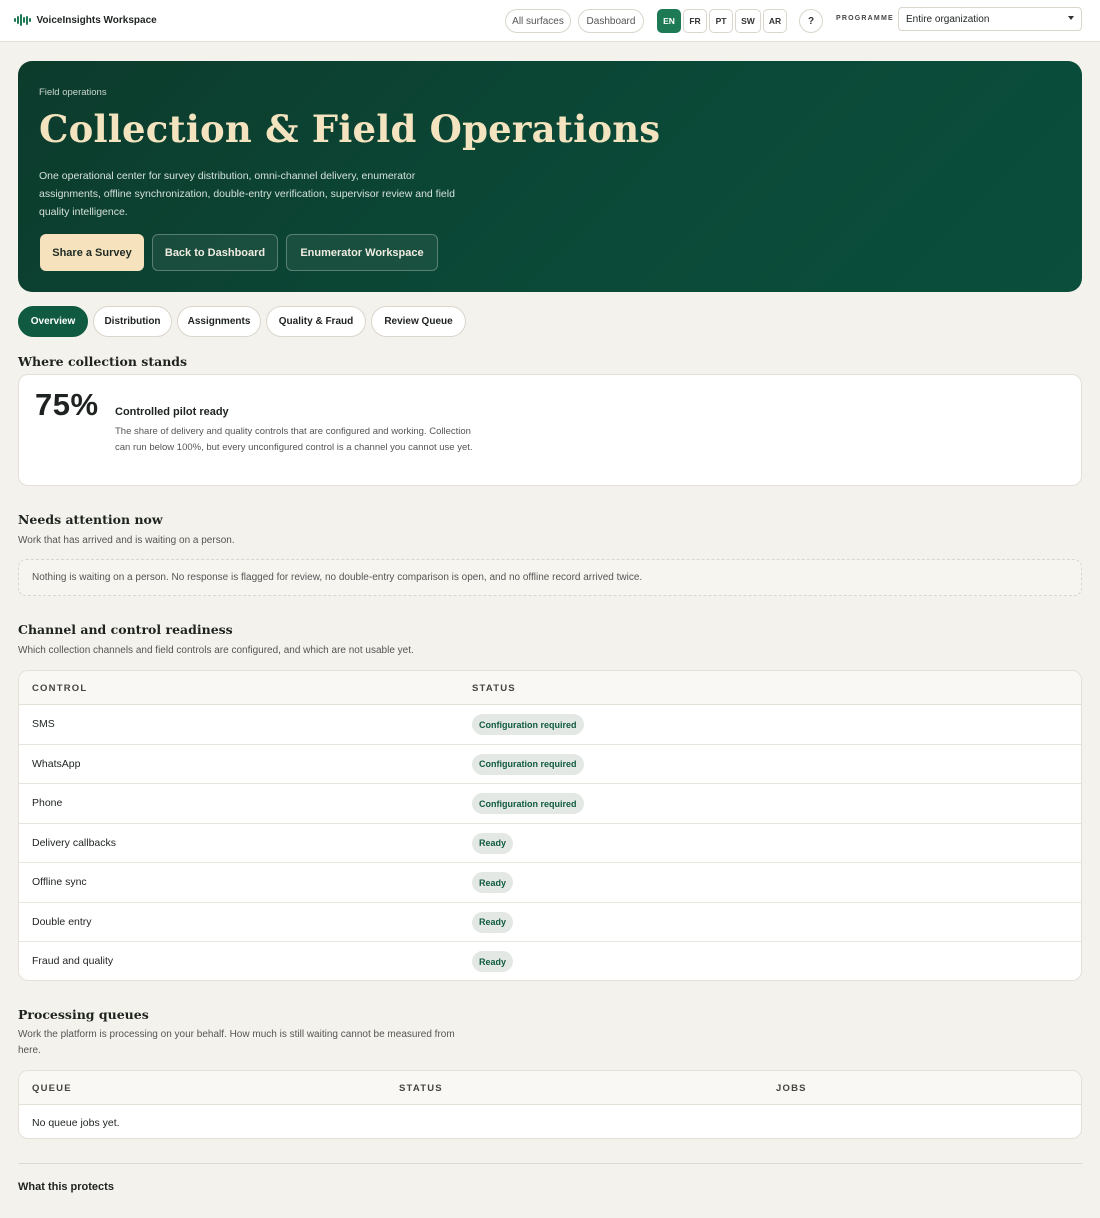 This screenshot has width=1100, height=1218. I want to click on column-header-jobs: JOBS, so click(791, 1088).